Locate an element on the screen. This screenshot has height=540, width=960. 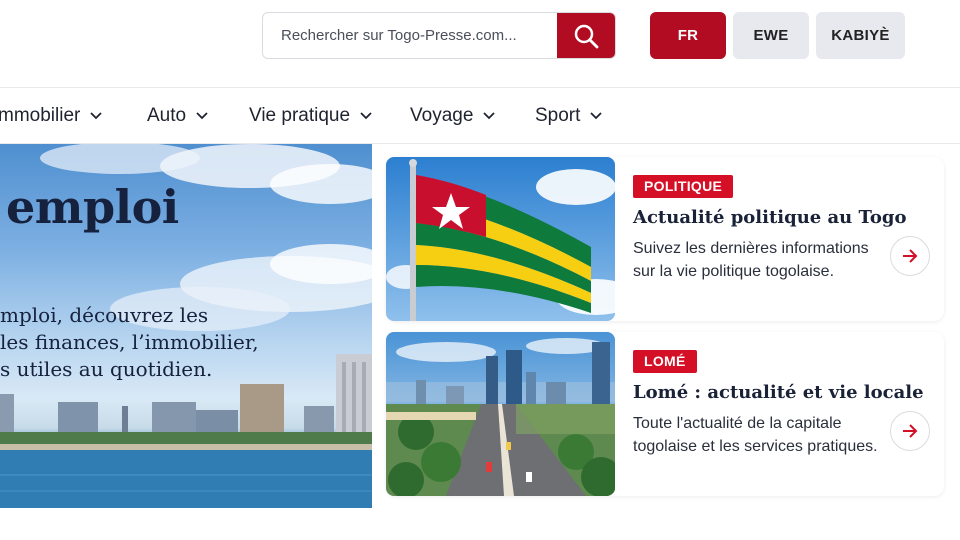
nav-item-voyage: Voyage is located at coordinates (453, 116).